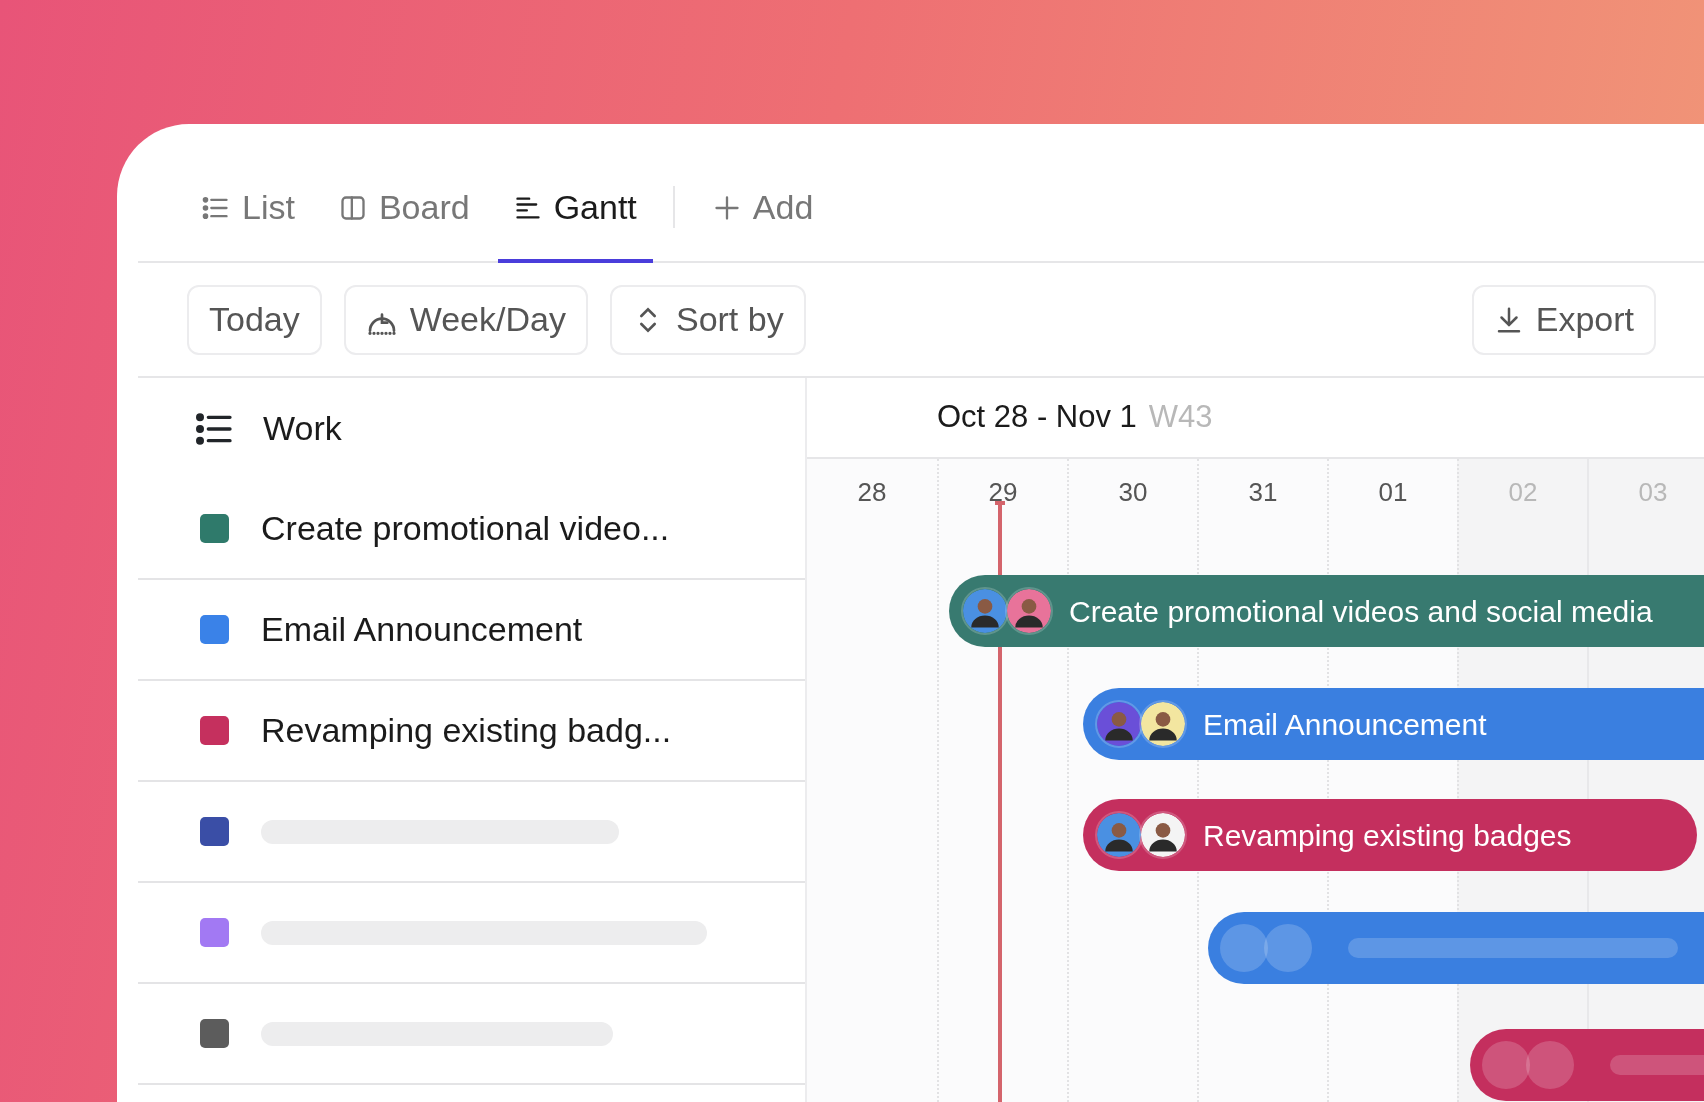 The height and width of the screenshot is (1102, 1704). Describe the element at coordinates (1393, 724) in the screenshot. I see `task-bar: Email Announcement` at that location.